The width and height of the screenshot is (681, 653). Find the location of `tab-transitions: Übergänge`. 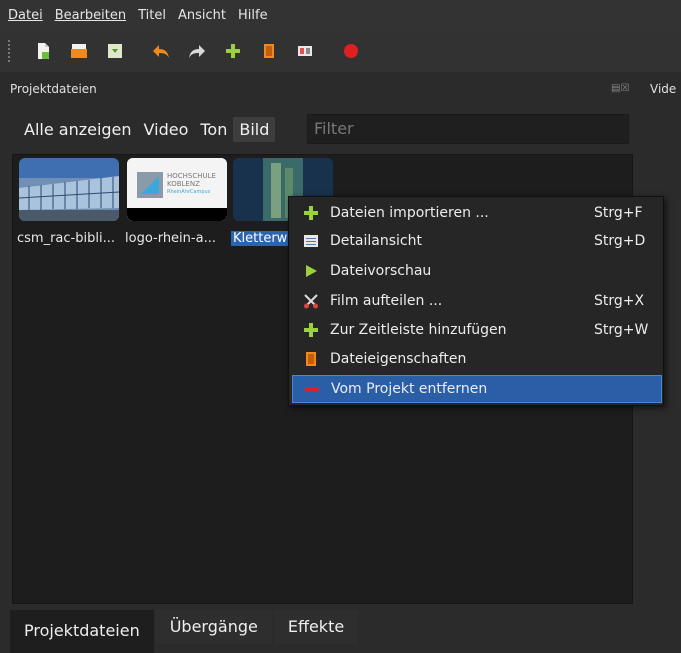

tab-transitions: Übergänge is located at coordinates (213, 627).